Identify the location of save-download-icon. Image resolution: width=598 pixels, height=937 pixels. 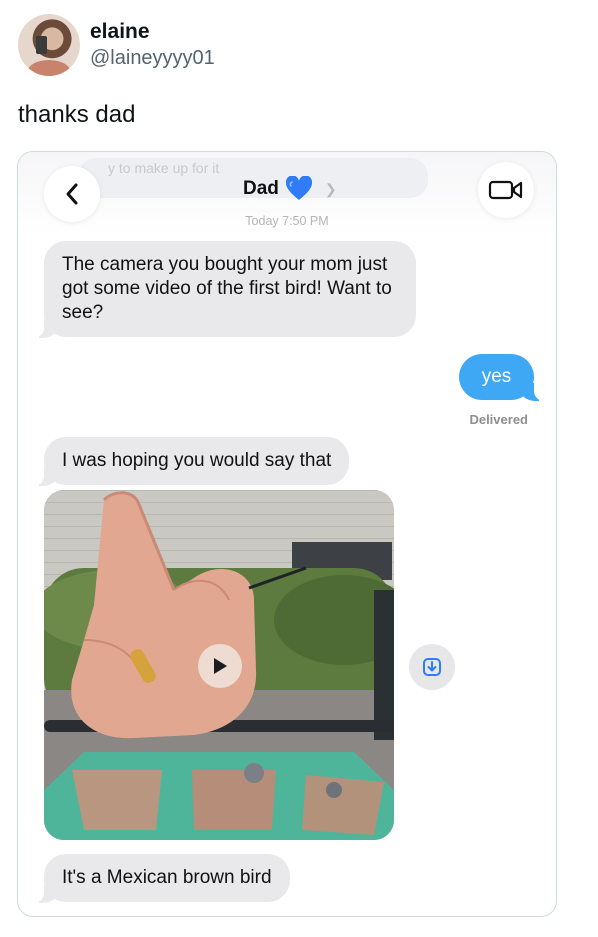
(432, 667).